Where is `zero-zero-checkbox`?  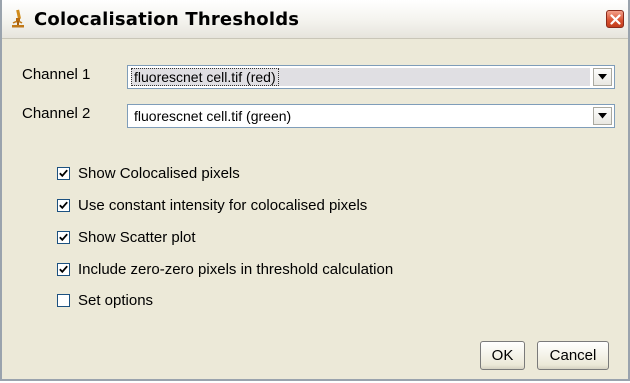 zero-zero-checkbox is located at coordinates (63, 269).